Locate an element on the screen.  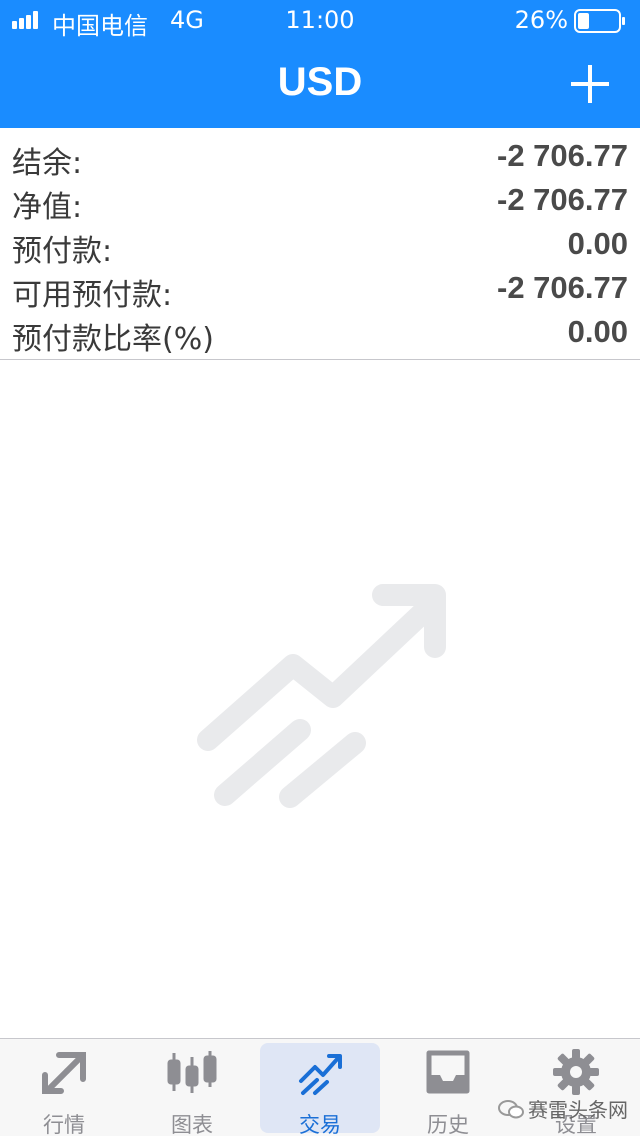
tab-charts: 图表 is located at coordinates (192, 1087).